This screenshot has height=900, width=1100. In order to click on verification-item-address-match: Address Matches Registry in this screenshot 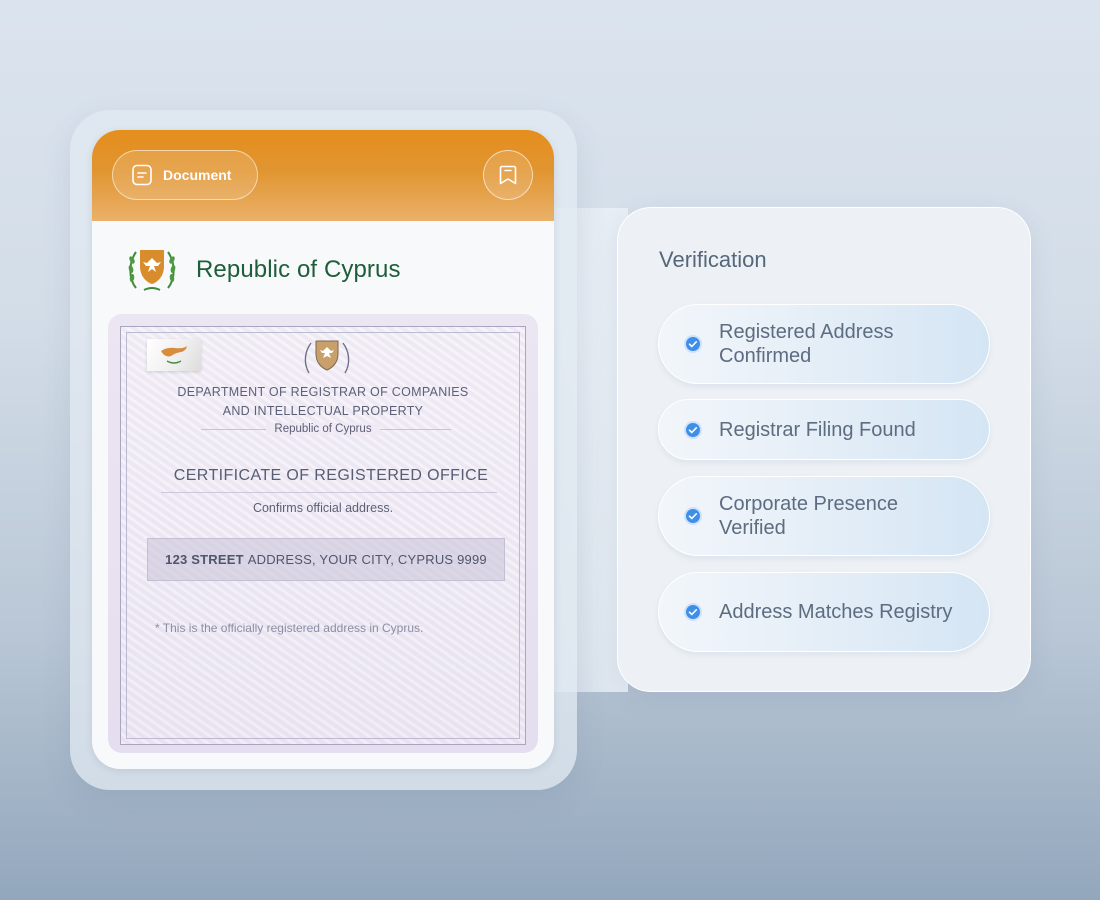, I will do `click(824, 612)`.